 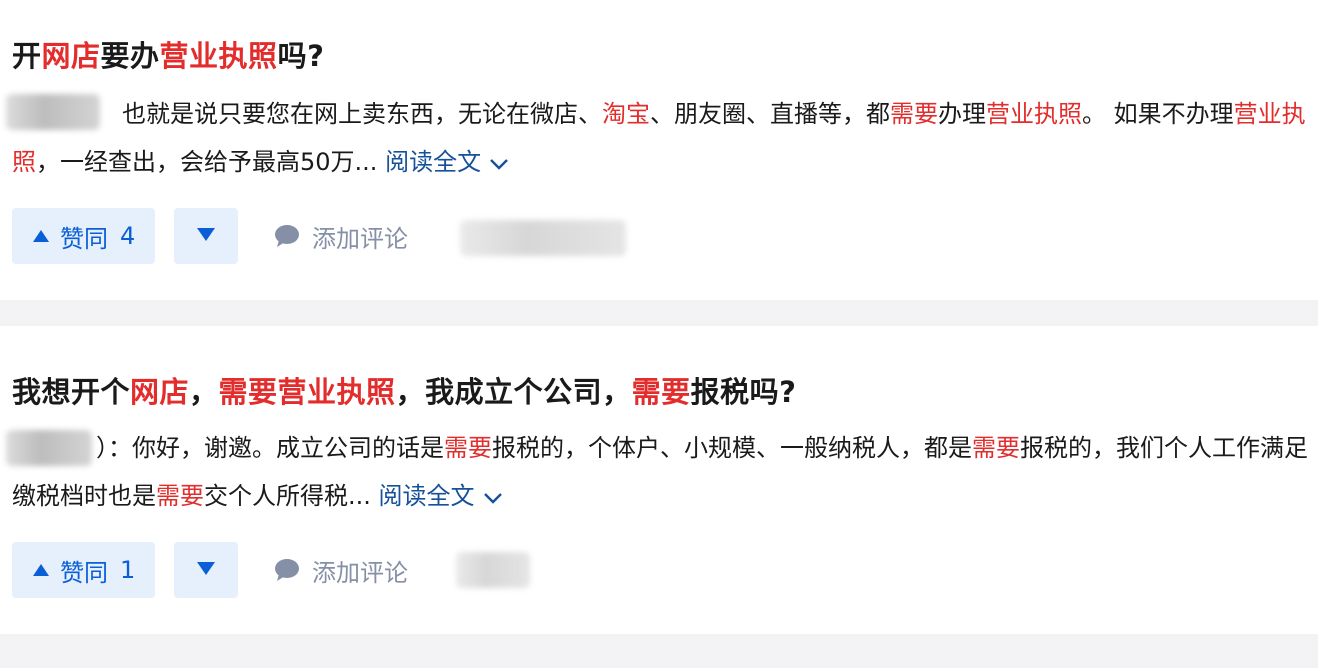 What do you see at coordinates (307, 392) in the screenshot?
I see `title-highlight: 需要营业执照` at bounding box center [307, 392].